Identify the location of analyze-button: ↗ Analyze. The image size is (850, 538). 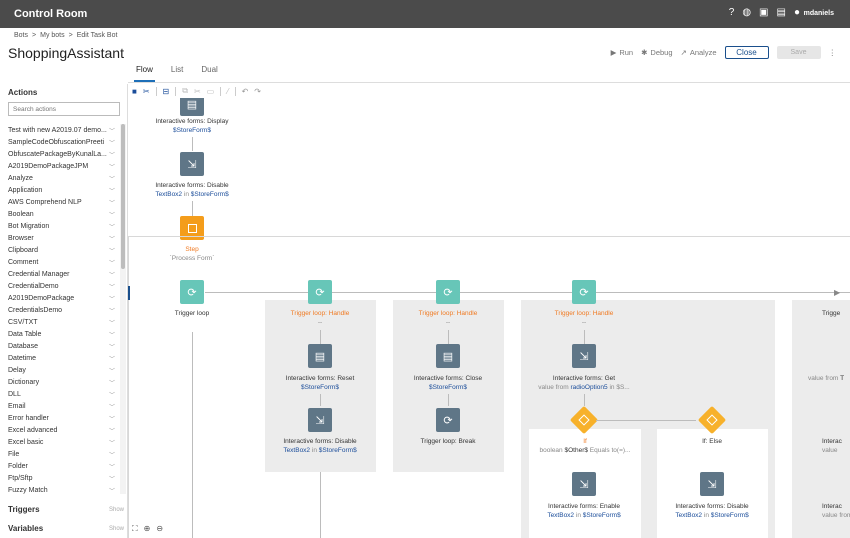
(699, 52).